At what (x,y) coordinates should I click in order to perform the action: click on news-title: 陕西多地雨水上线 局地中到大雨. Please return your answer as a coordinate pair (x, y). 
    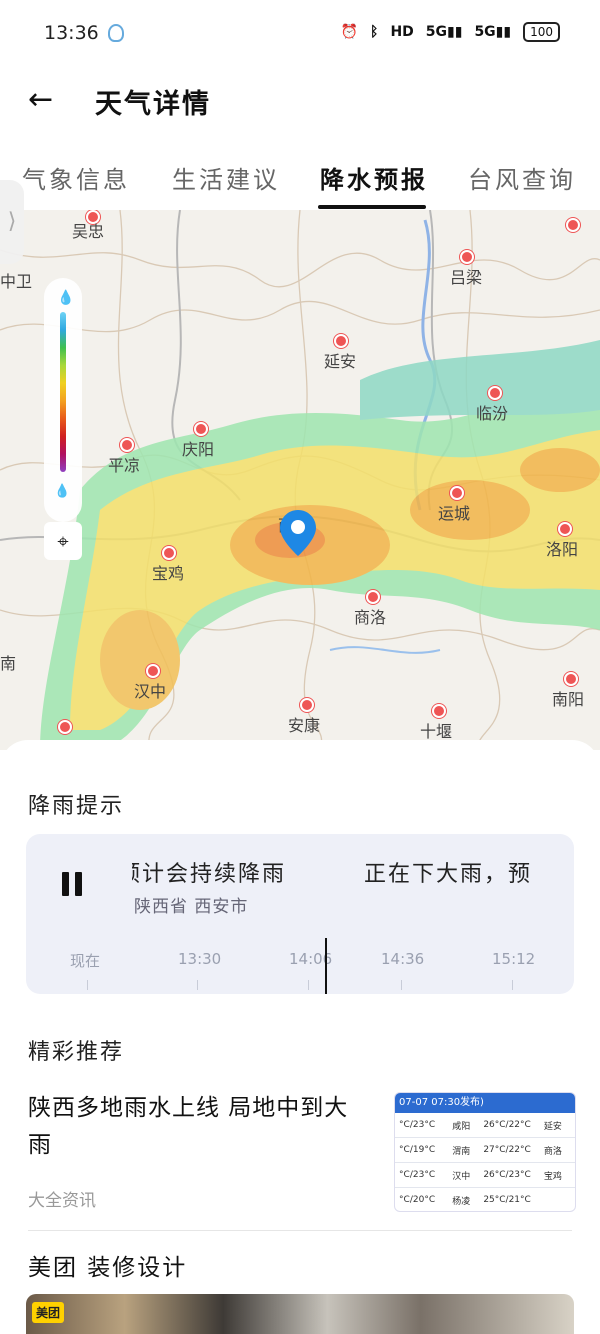
    Looking at the image, I should click on (188, 1126).